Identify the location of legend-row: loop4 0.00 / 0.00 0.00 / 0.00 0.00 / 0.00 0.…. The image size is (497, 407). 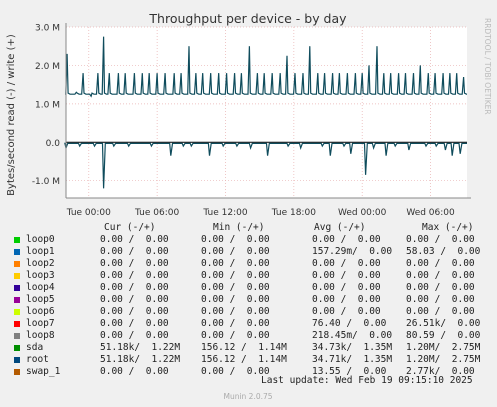
(248, 288).